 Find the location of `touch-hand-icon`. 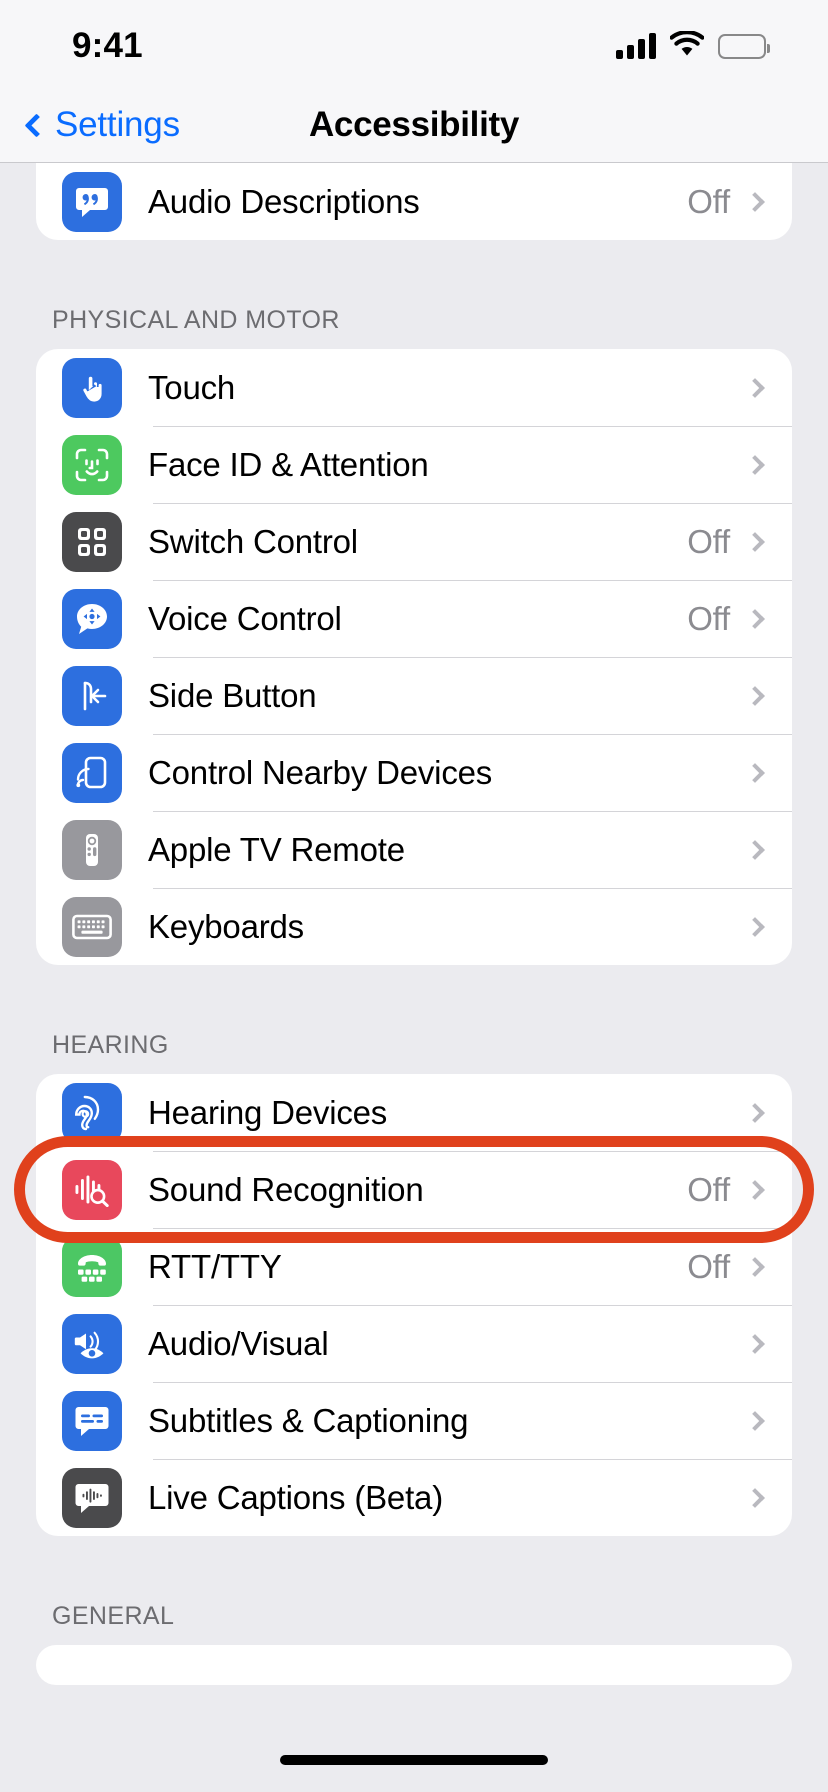

touch-hand-icon is located at coordinates (92, 387).